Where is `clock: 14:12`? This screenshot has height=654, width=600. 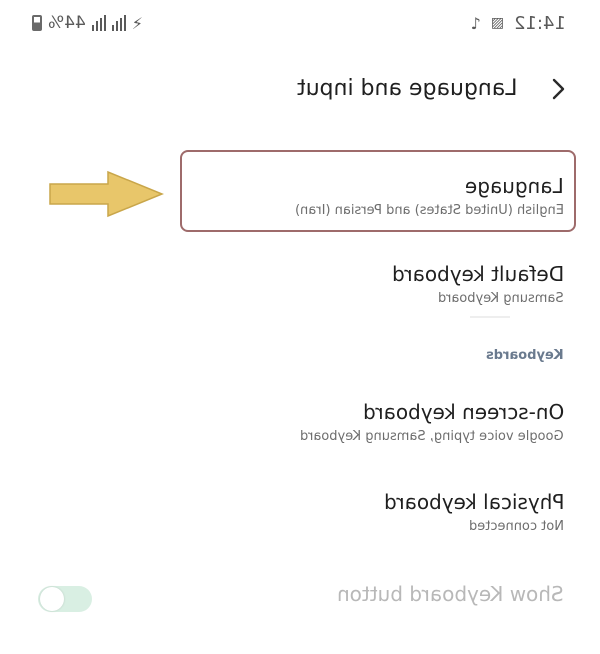
clock: 14:12 is located at coordinates (540, 23).